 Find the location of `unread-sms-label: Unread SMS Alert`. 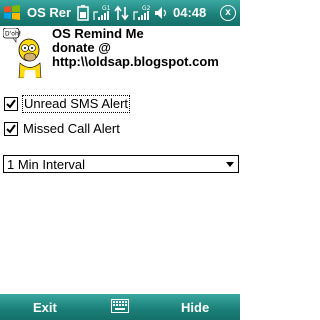

unread-sms-label: Unread SMS Alert is located at coordinates (76, 104).